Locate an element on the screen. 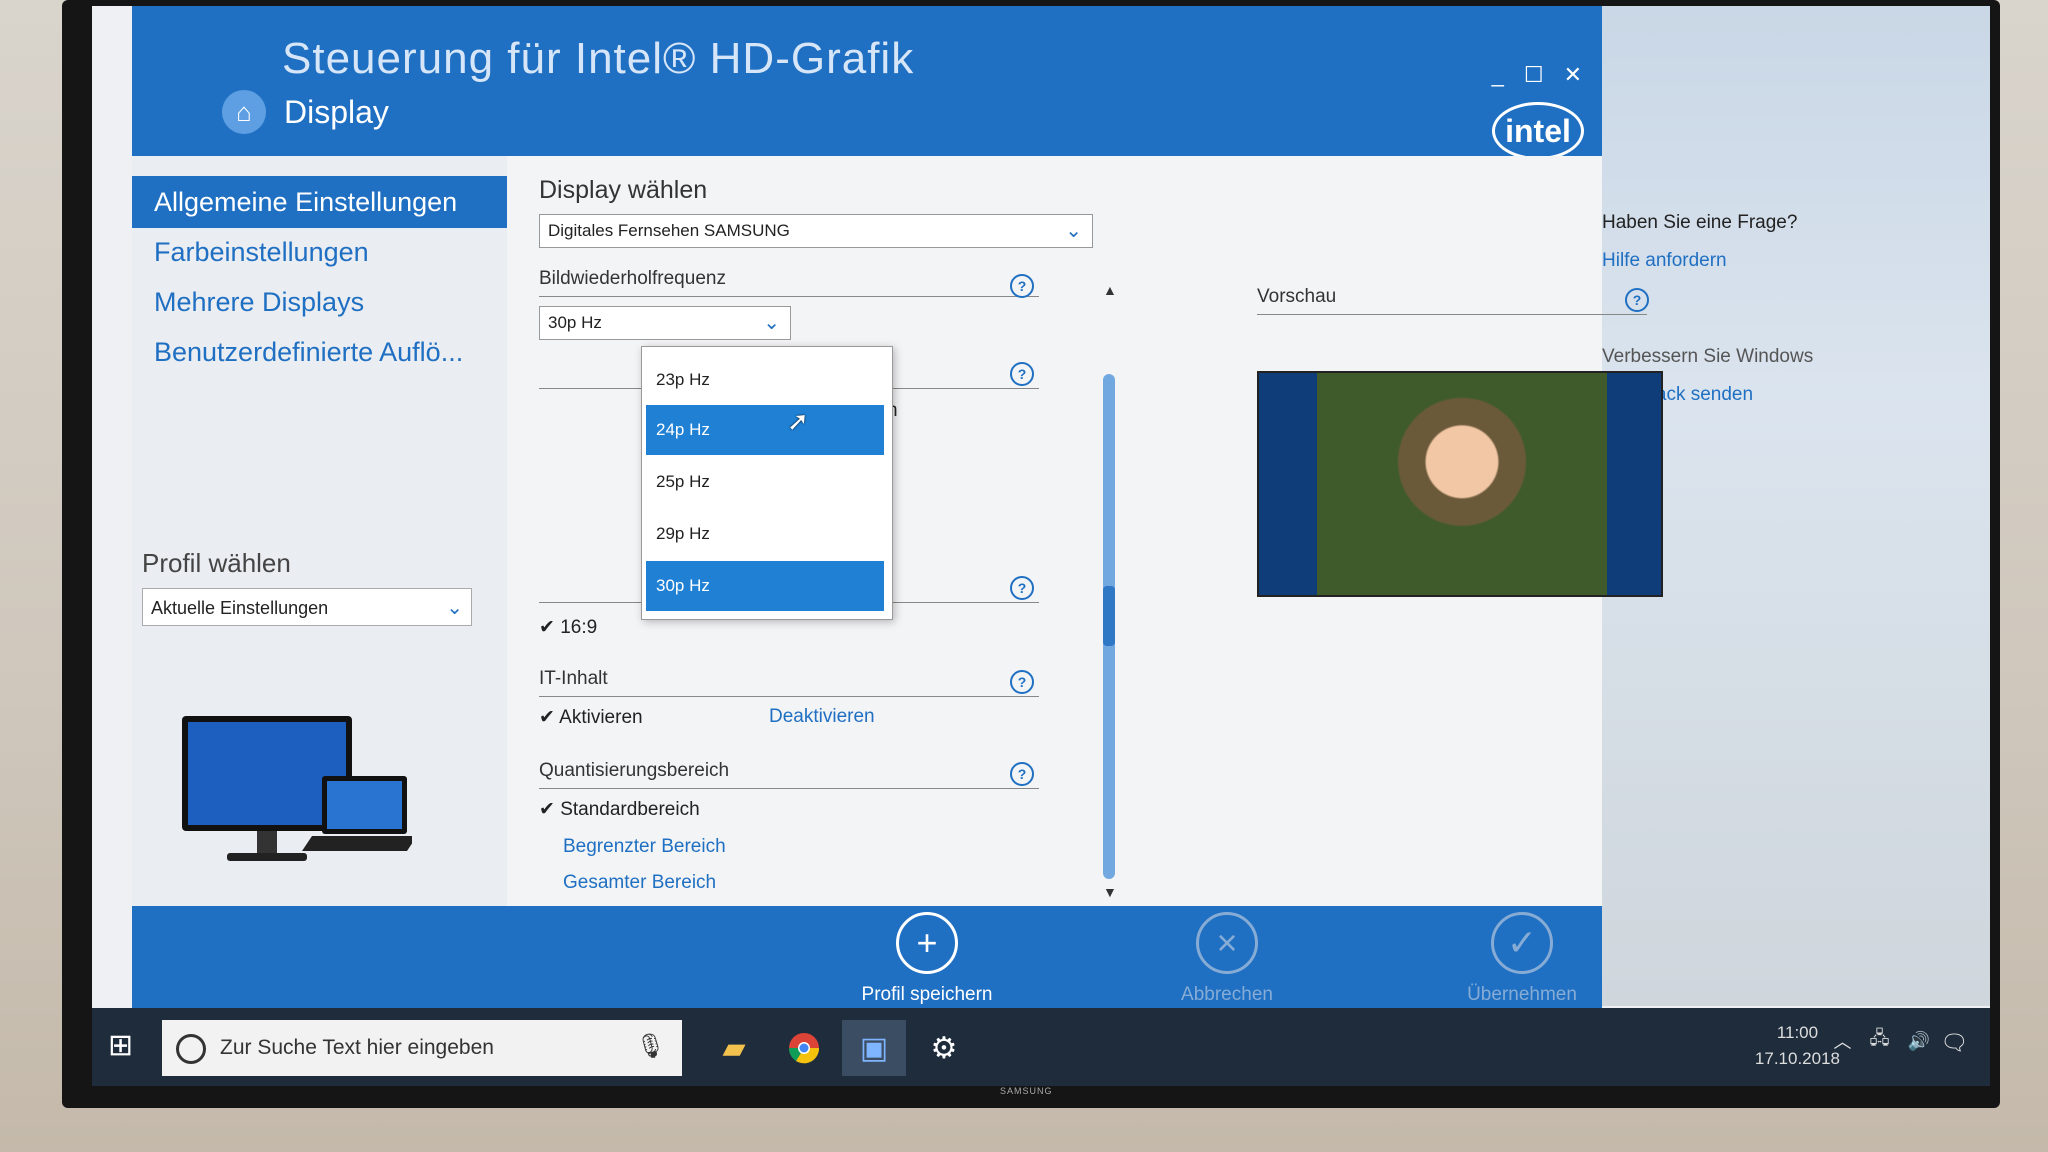  microphone-icon: 🎙 is located at coordinates (651, 1046).